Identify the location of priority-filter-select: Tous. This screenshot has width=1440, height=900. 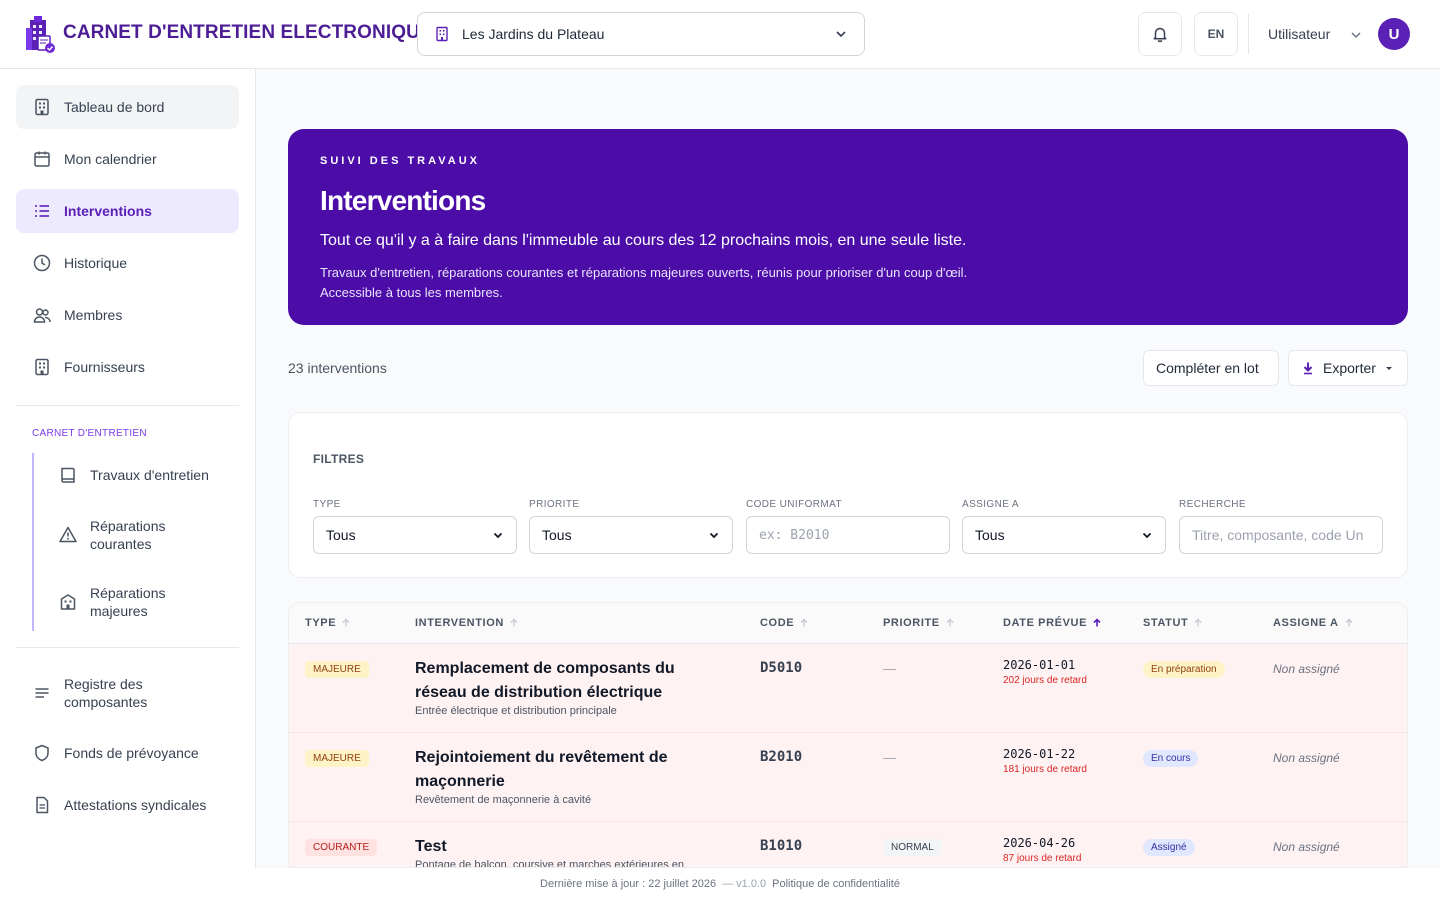
(631, 535).